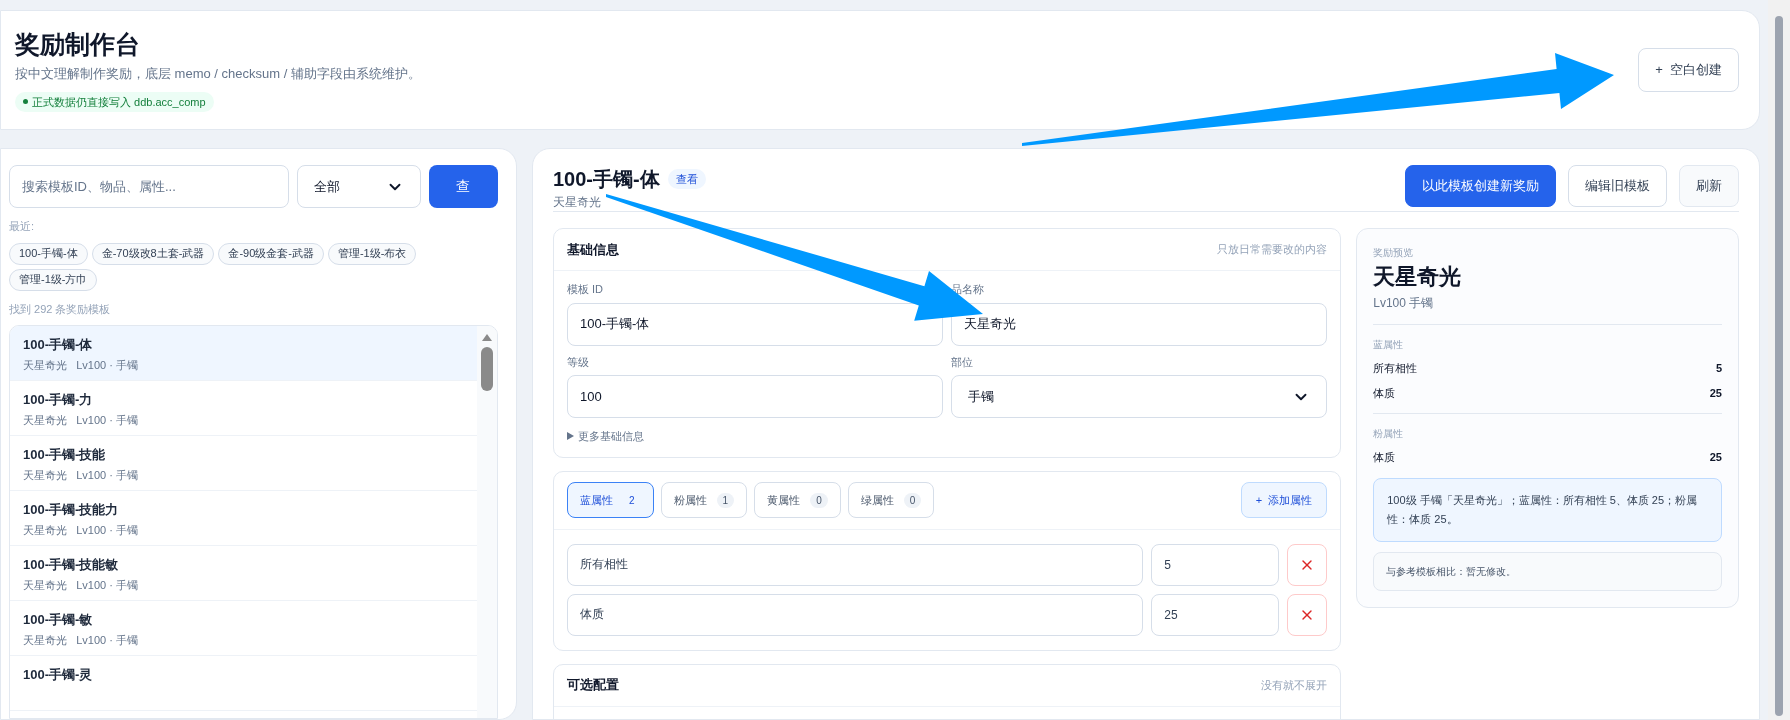 This screenshot has width=1790, height=720. Describe the element at coordinates (359, 186) in the screenshot. I see `filter-select: 全部` at that location.